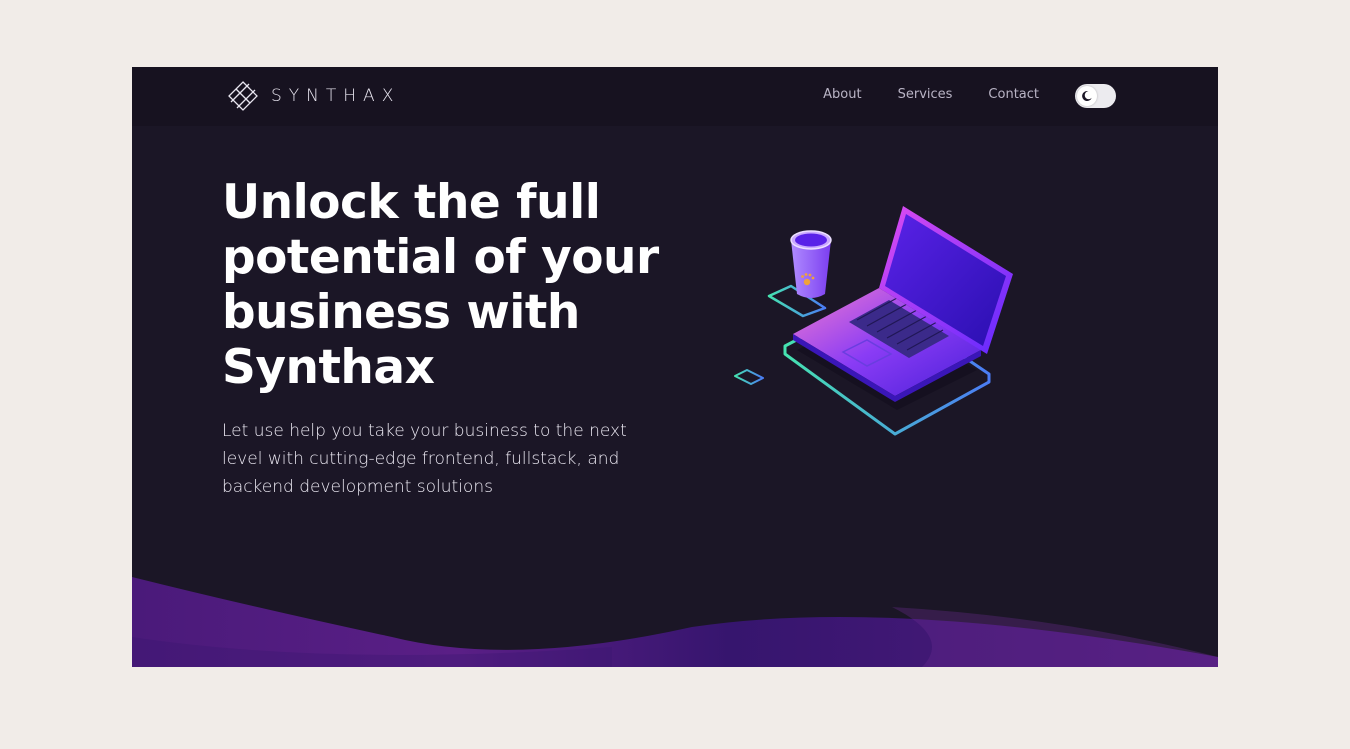  I want to click on nav-link-contact: Contact, so click(1013, 94).